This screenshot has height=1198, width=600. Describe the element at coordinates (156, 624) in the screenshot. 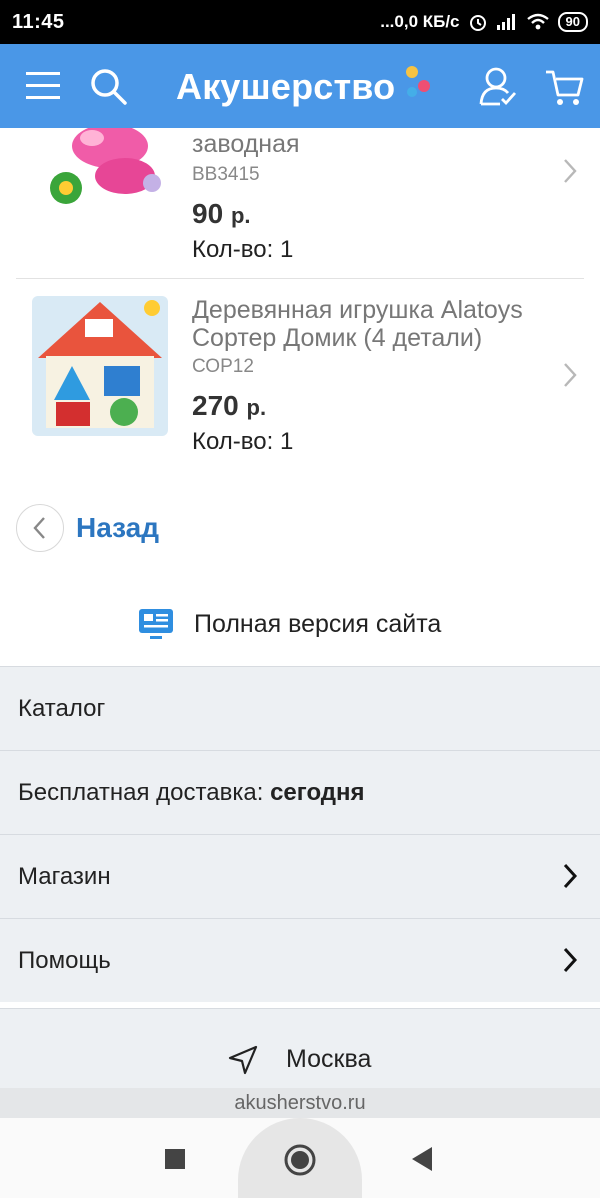

I see `monitor-icon` at that location.